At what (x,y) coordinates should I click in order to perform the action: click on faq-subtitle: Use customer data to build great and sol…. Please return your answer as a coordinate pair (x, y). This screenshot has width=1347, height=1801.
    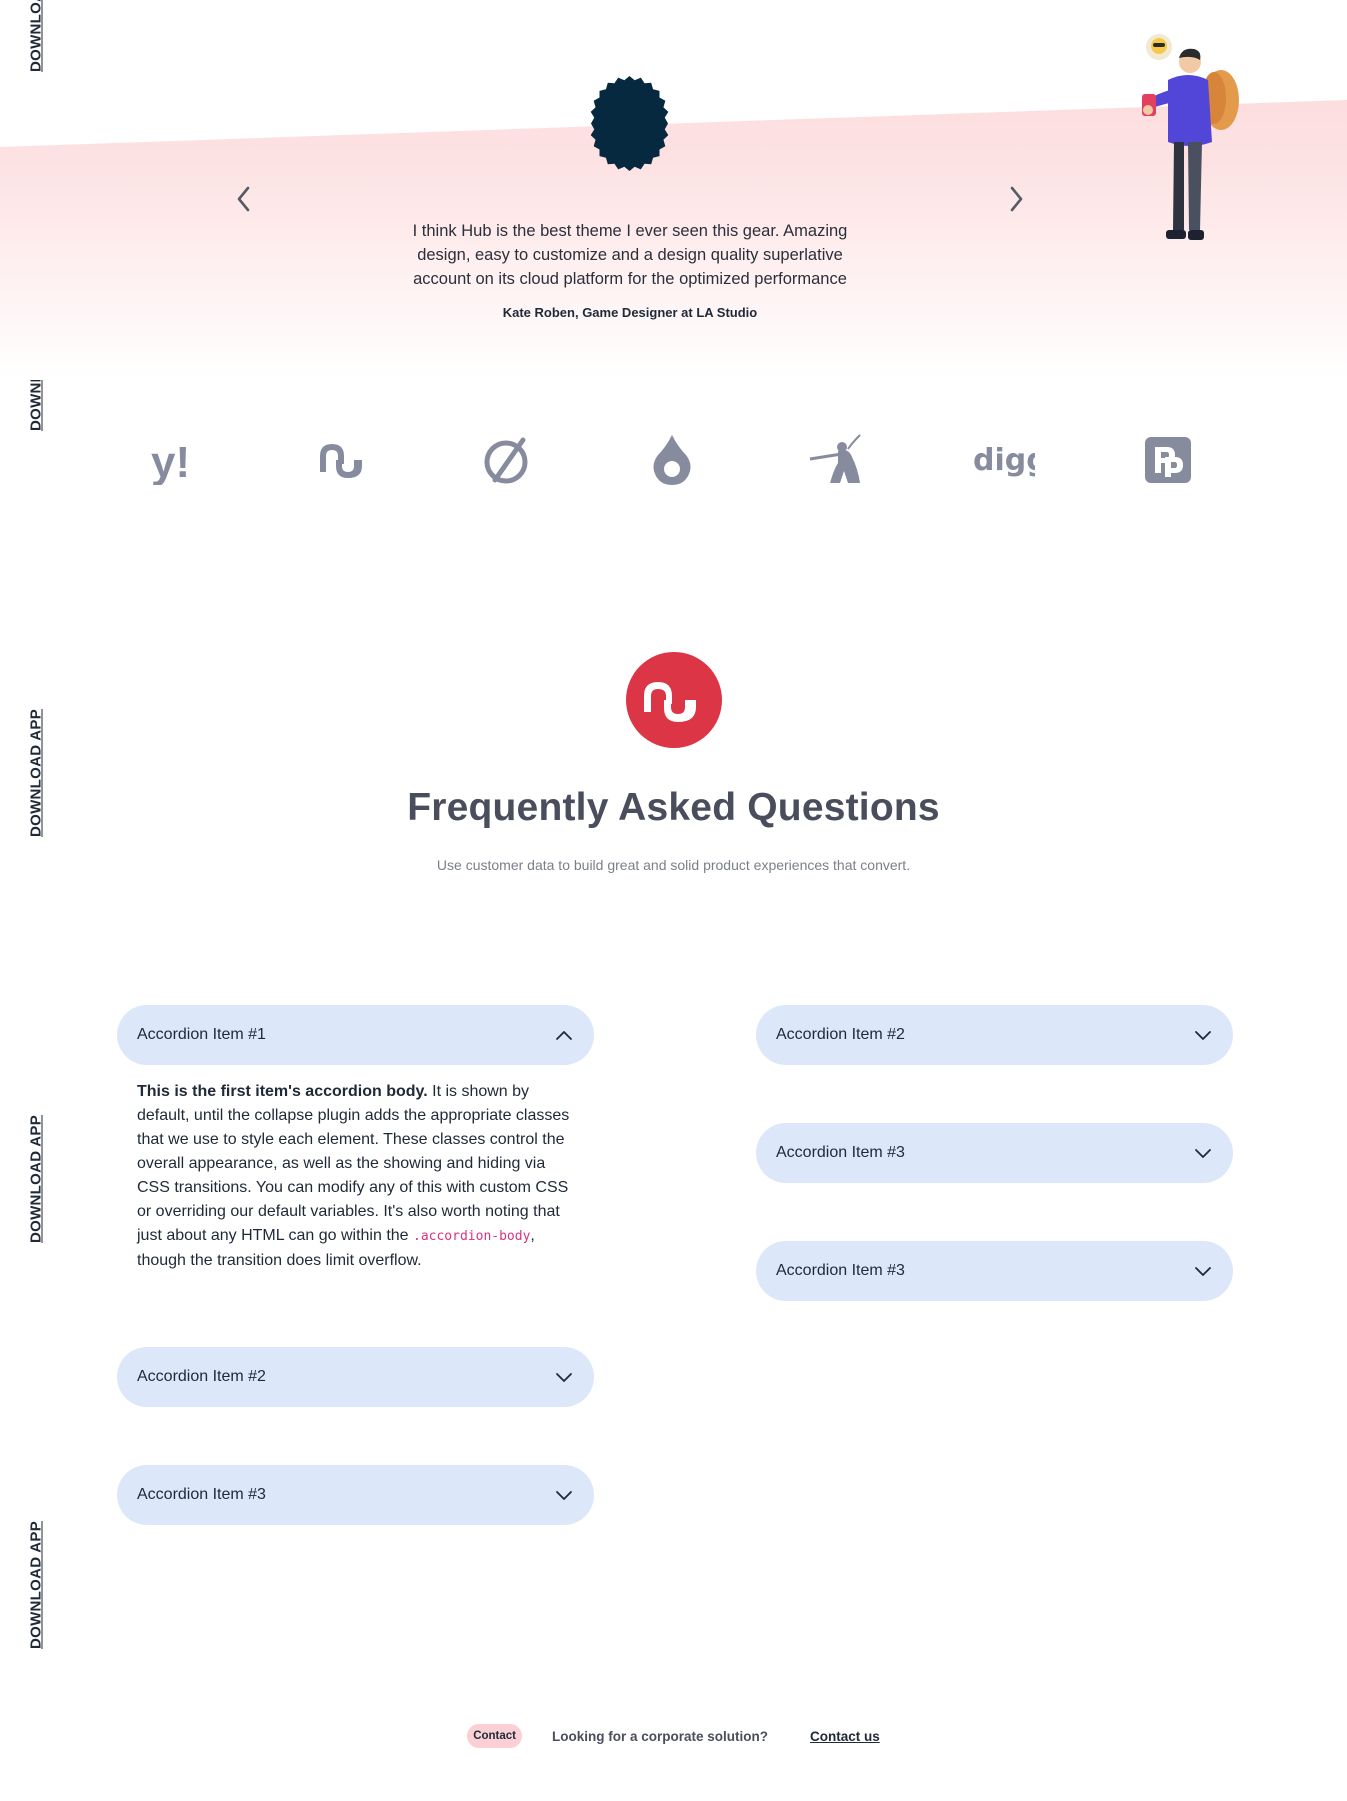
    Looking at the image, I should click on (673, 865).